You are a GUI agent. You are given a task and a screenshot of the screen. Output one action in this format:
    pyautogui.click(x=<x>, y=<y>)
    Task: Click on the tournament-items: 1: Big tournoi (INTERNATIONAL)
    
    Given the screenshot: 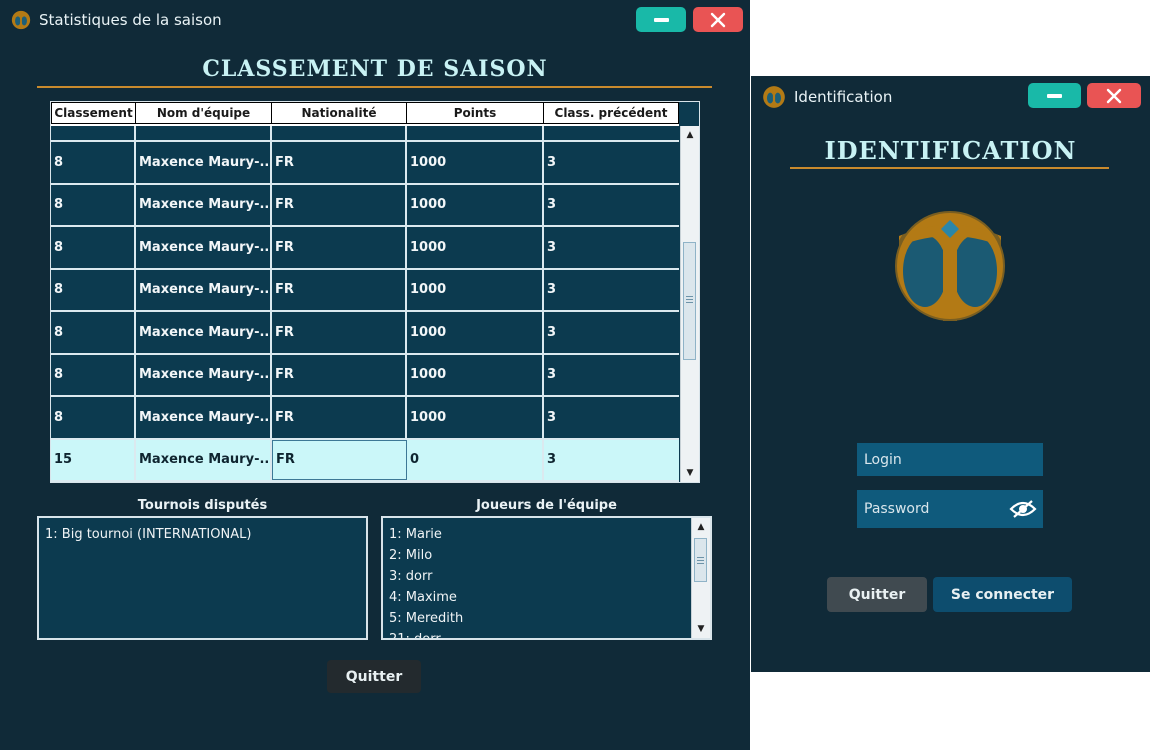 What is the action you would take?
    pyautogui.click(x=202, y=534)
    